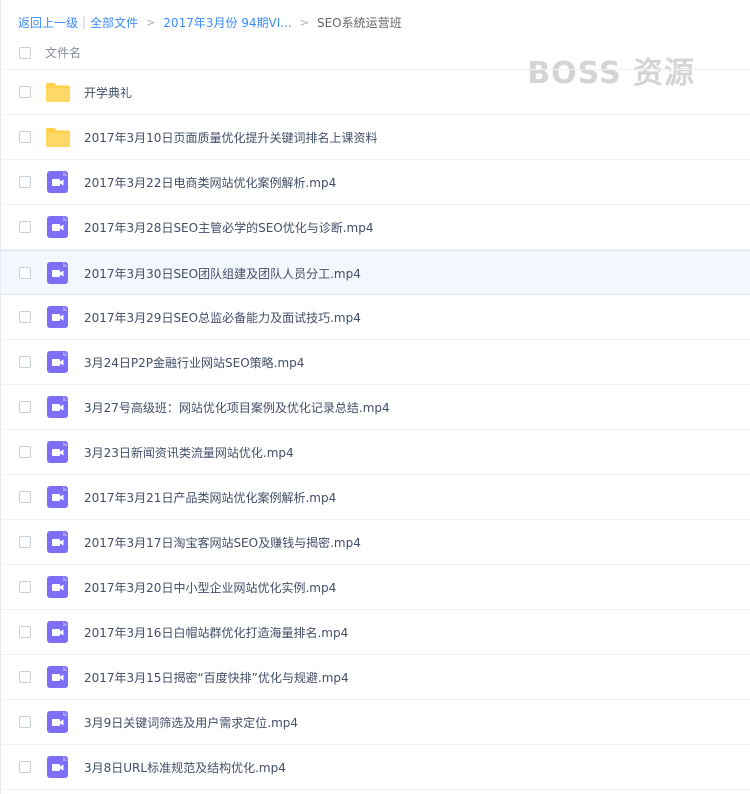  Describe the element at coordinates (375, 182) in the screenshot. I see `file-row: 2017年3月22日电商类网站优化案例解析.mp4` at that location.